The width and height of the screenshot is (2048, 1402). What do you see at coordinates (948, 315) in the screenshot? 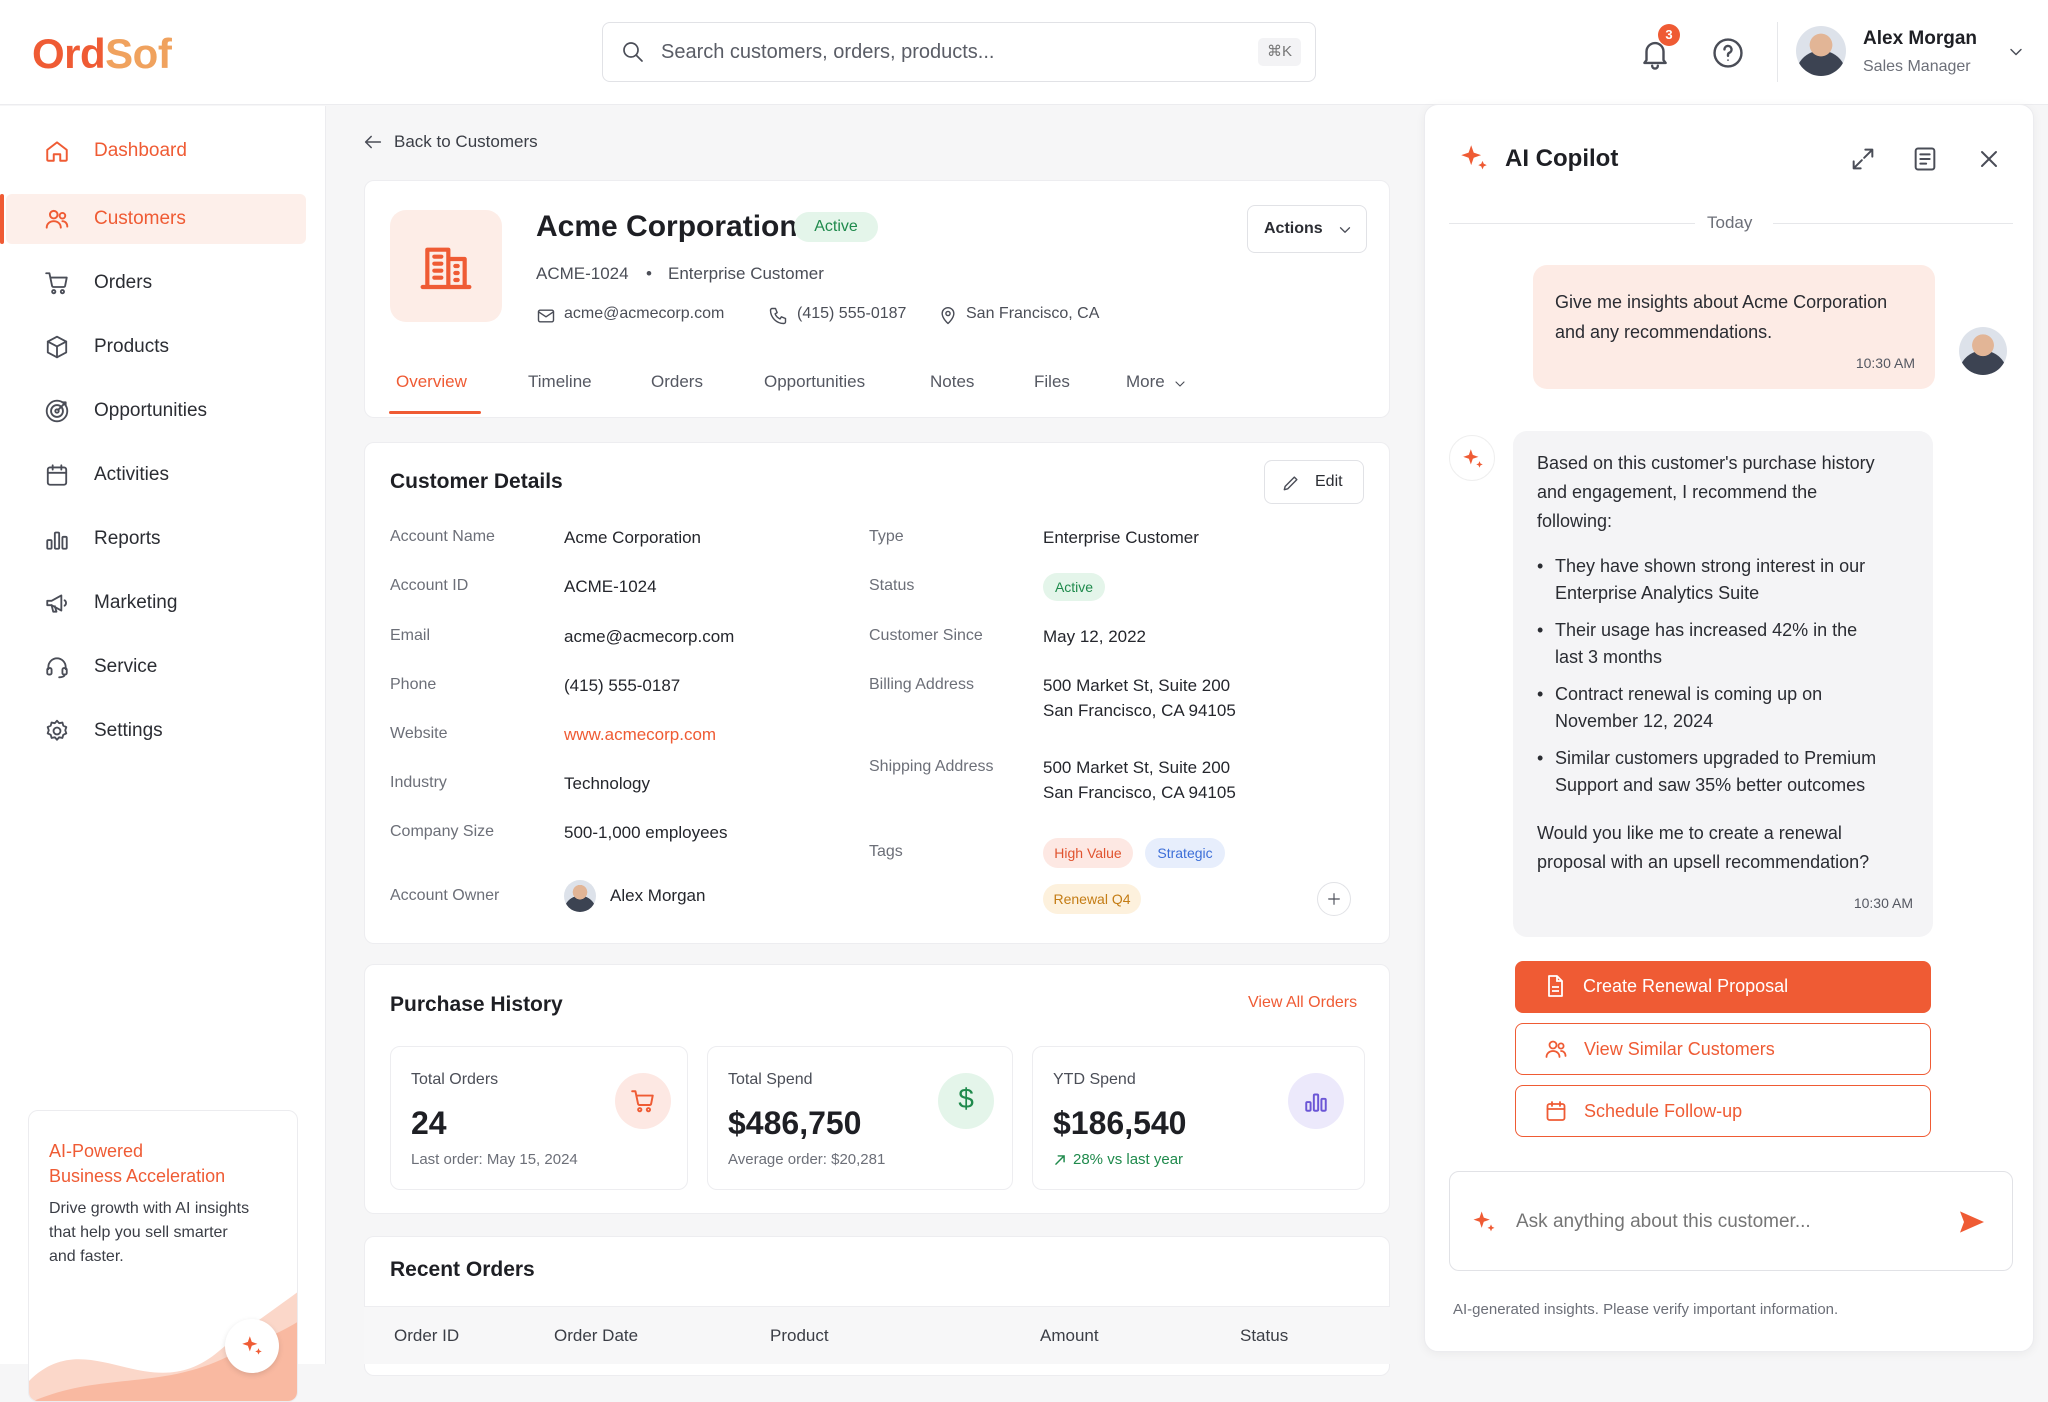
I see `location-pin-icon` at bounding box center [948, 315].